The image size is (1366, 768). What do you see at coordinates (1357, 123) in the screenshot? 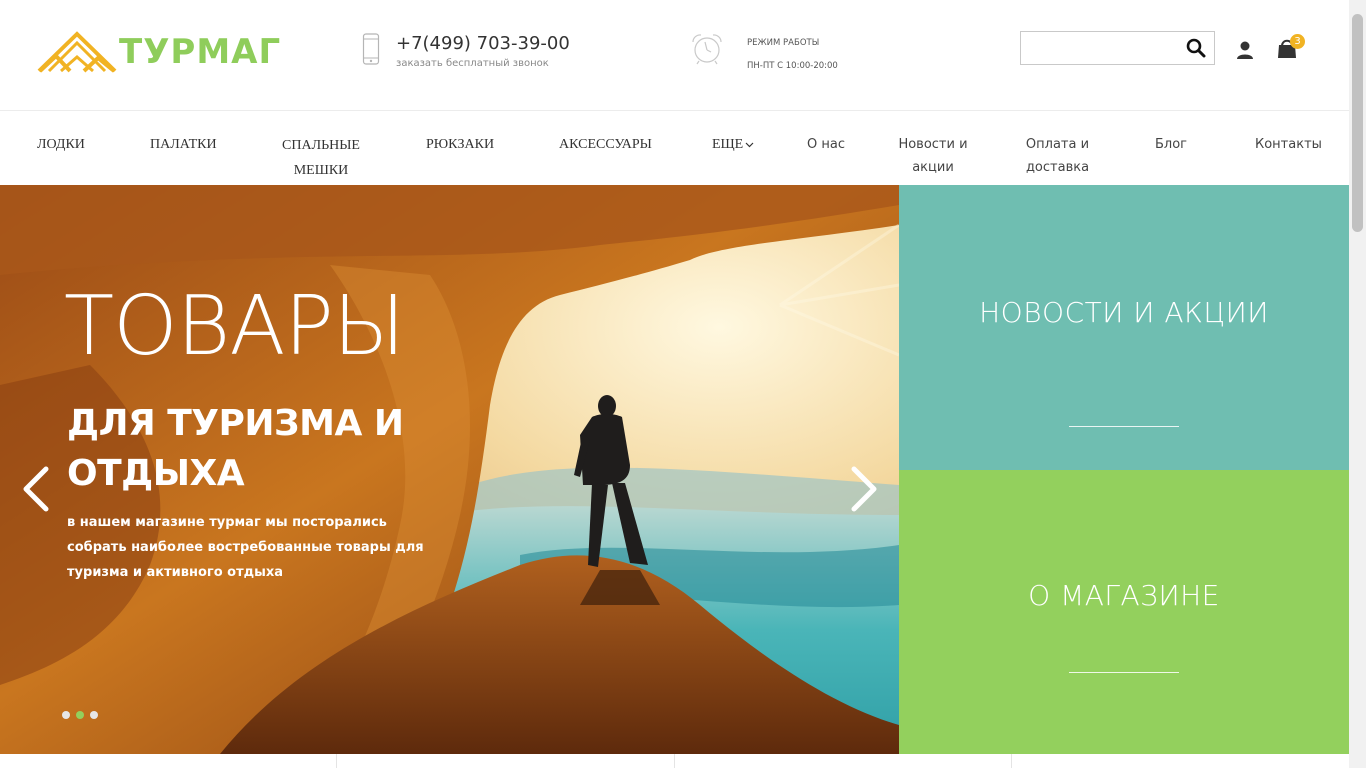
I see `scrollbar-thumb` at bounding box center [1357, 123].